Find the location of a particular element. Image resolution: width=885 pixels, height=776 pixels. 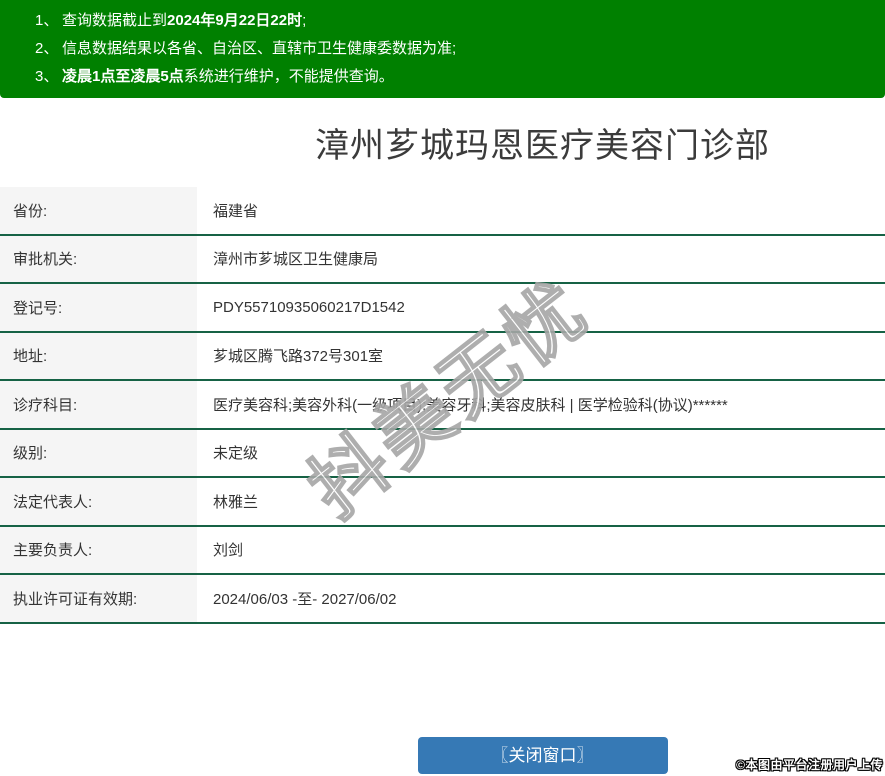

row-label: 主要负责人: is located at coordinates (98, 549).